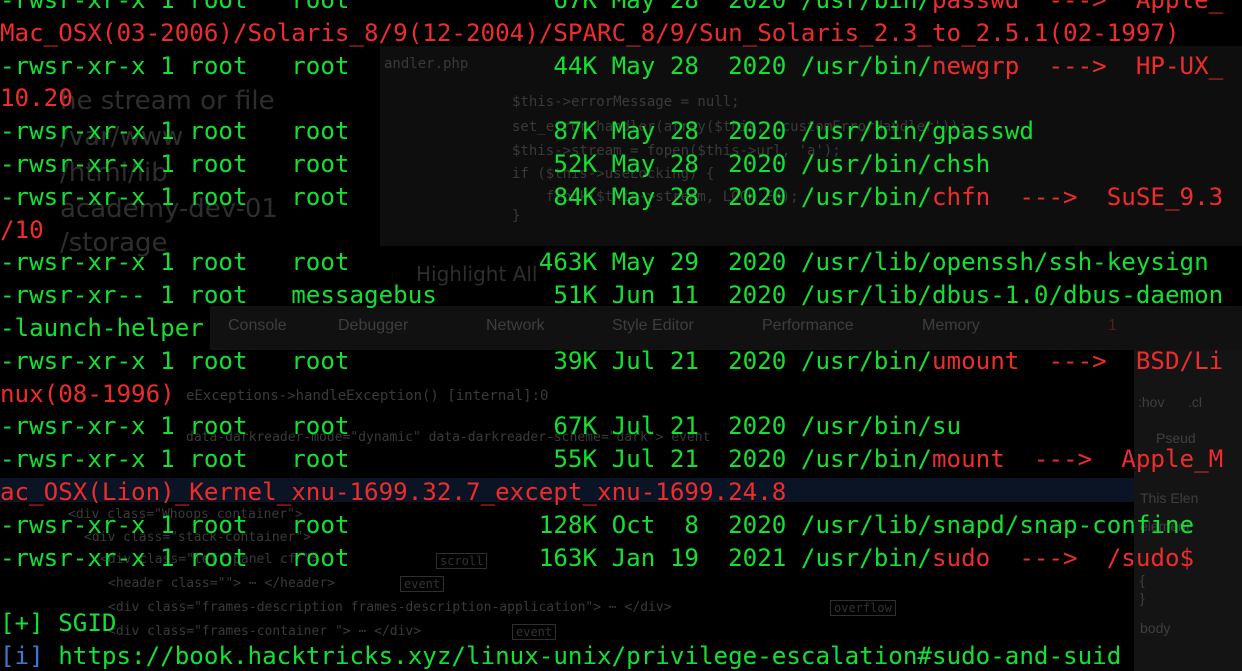  What do you see at coordinates (22, 229) in the screenshot?
I see `terminal-segment: /10` at bounding box center [22, 229].